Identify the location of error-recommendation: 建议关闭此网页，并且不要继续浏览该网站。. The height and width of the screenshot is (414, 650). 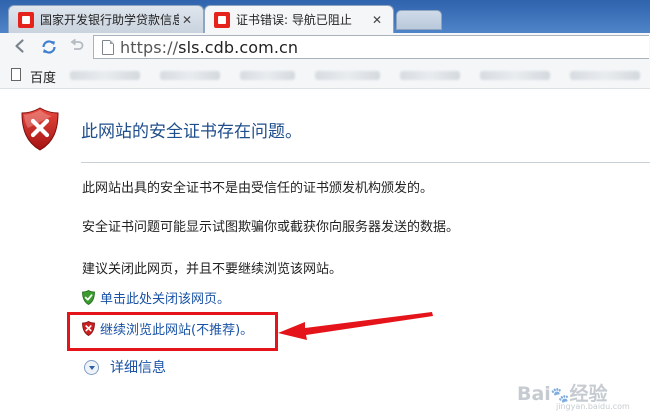
(212, 269).